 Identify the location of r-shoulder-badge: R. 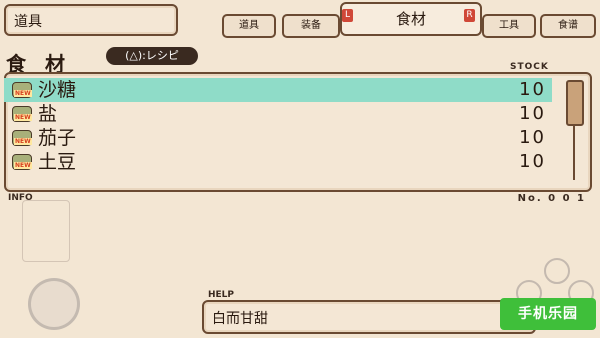
(469, 15).